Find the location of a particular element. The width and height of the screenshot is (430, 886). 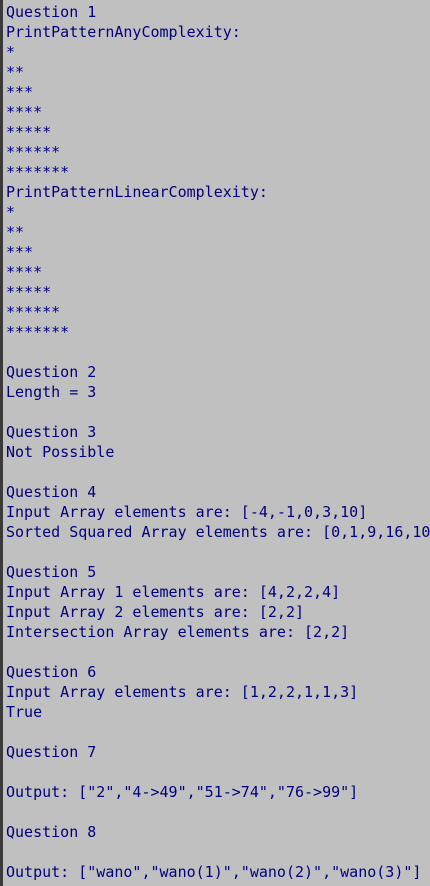

console-line: Question 5 is located at coordinates (51, 572).